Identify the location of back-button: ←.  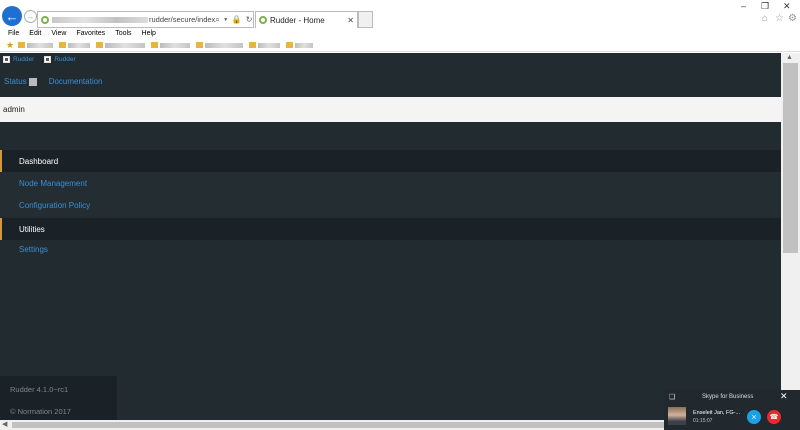
(12, 16).